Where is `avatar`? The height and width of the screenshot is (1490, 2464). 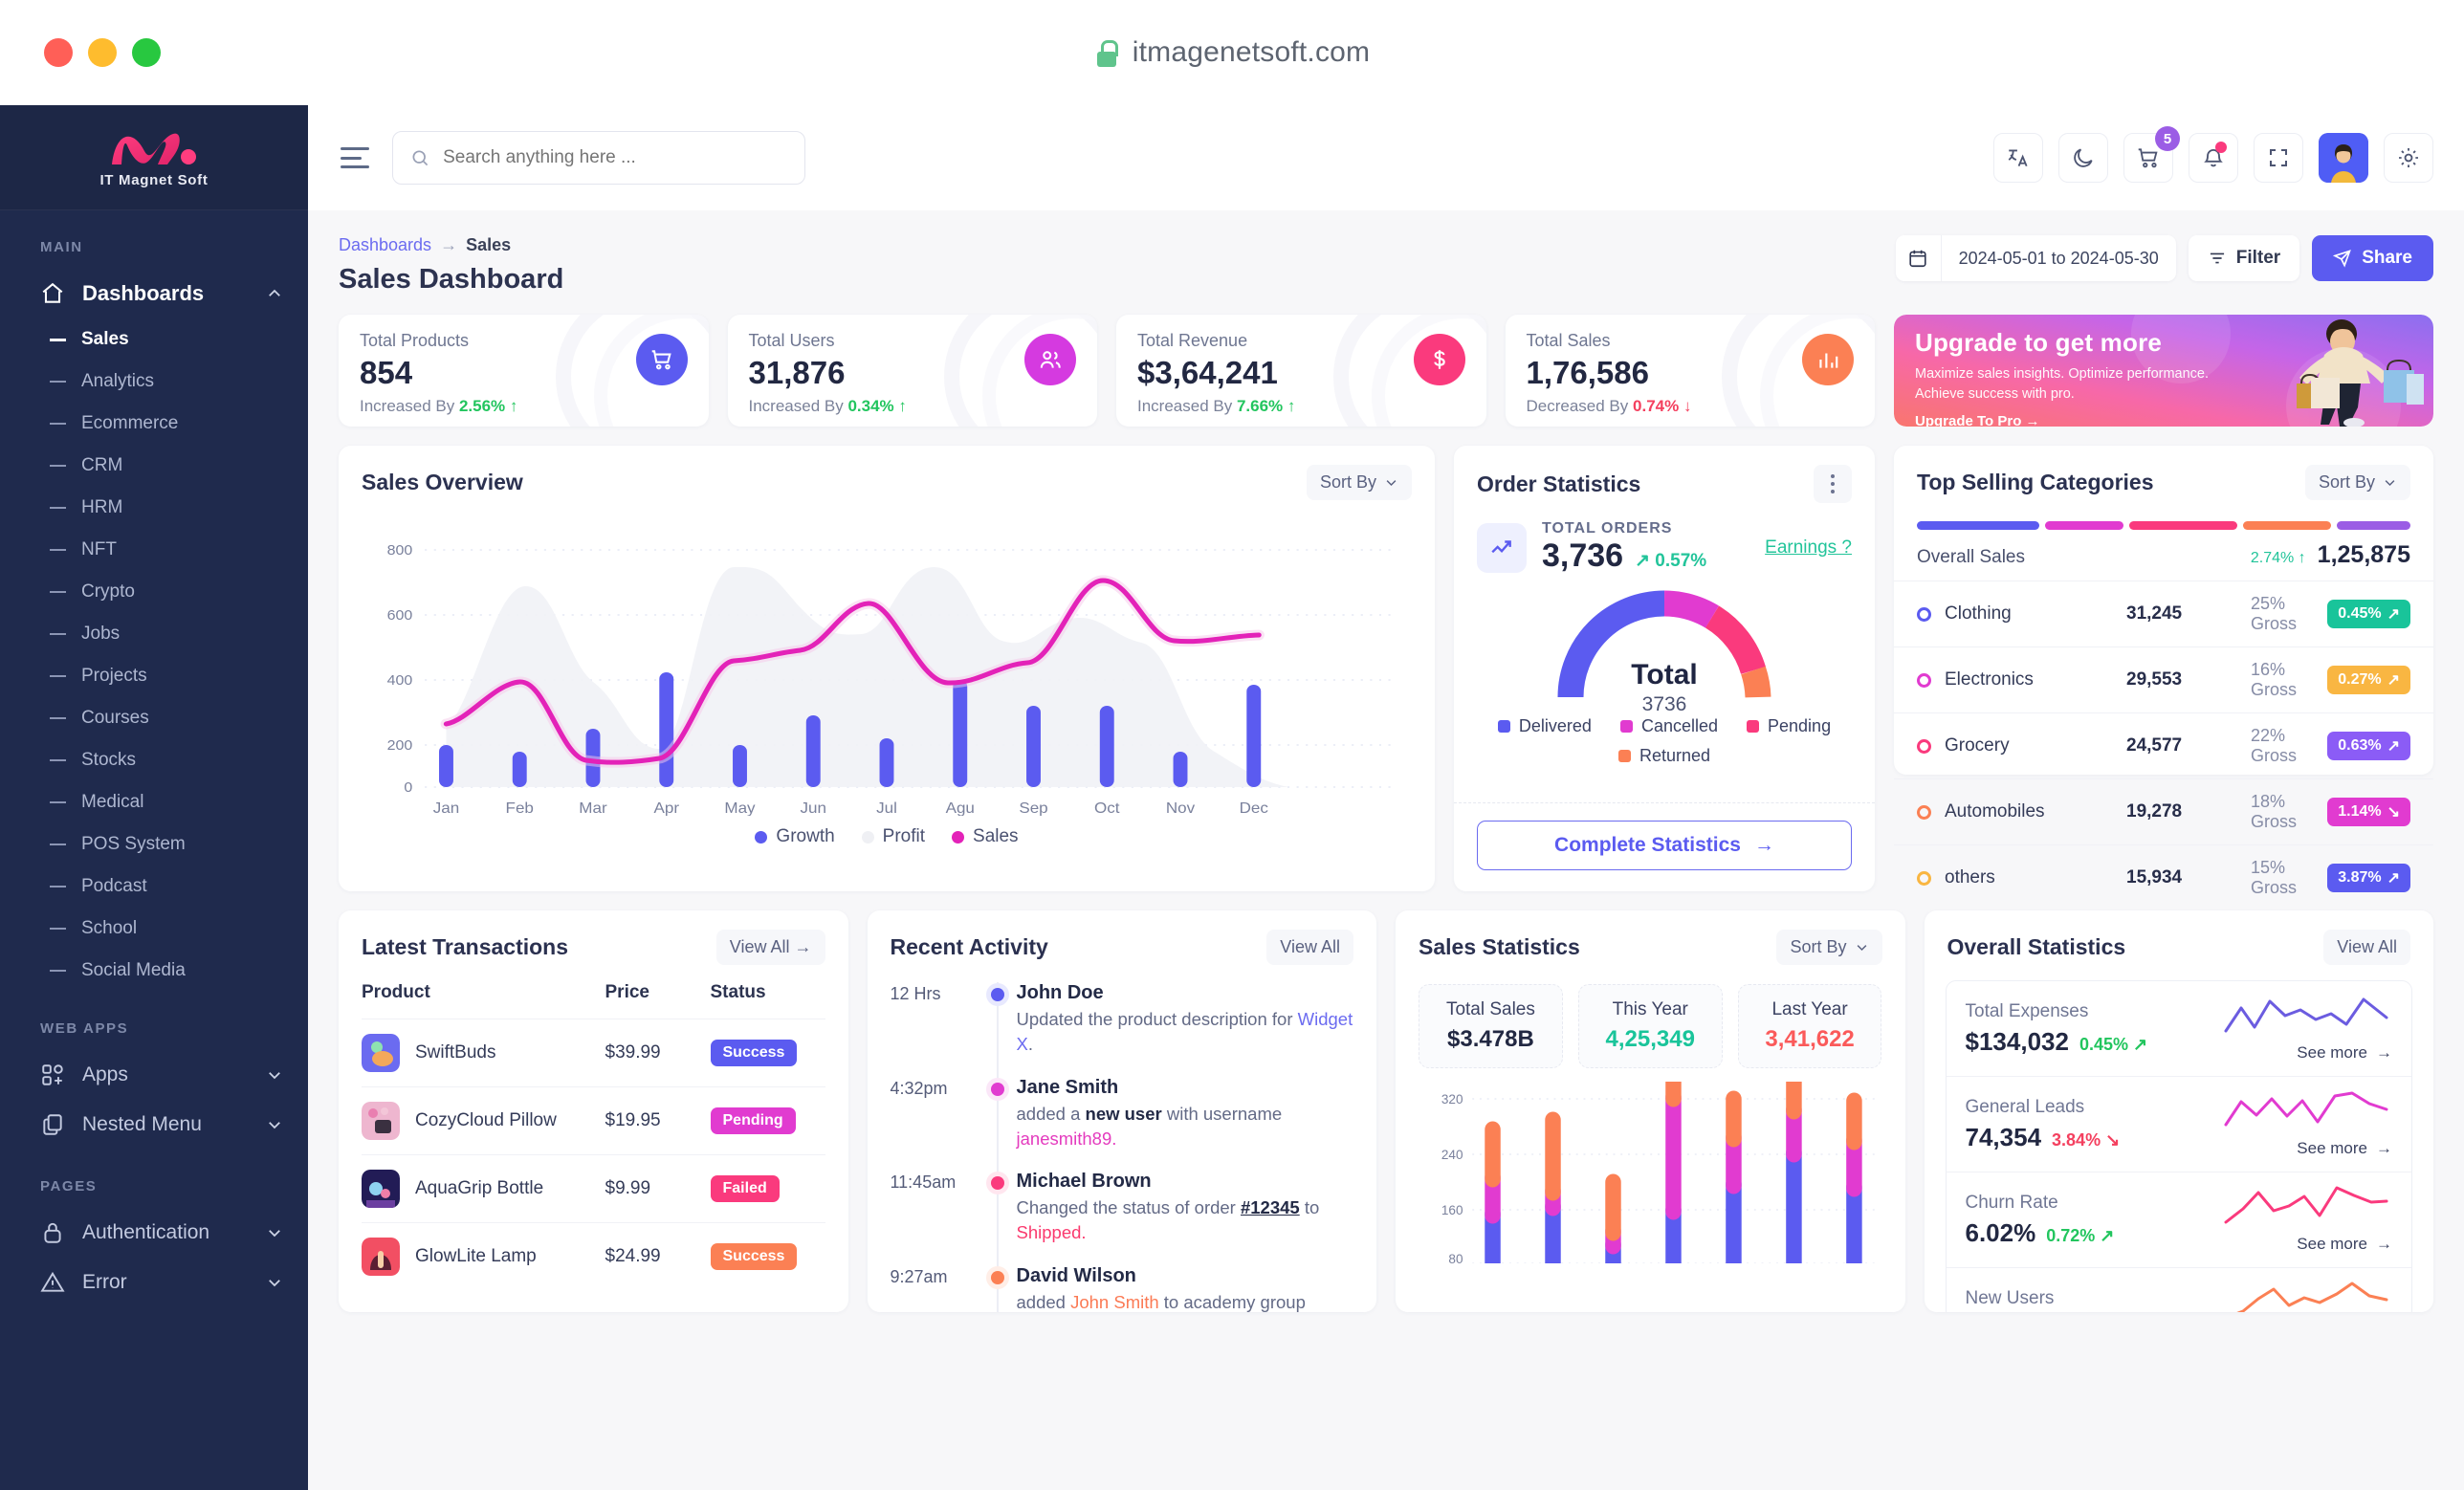 avatar is located at coordinates (2343, 158).